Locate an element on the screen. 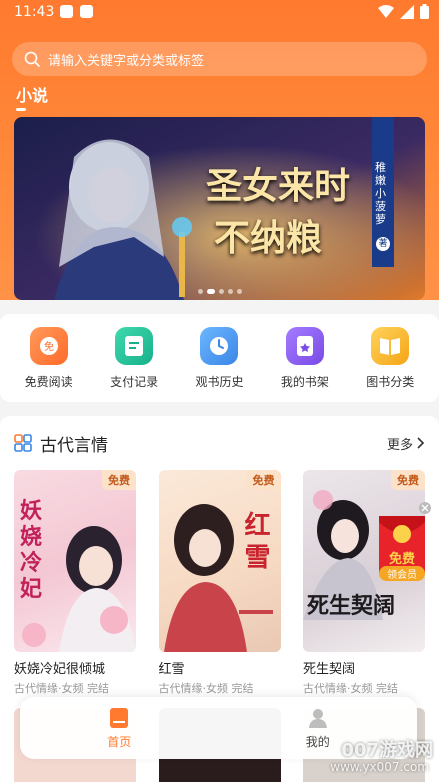  user-icon is located at coordinates (317, 718).